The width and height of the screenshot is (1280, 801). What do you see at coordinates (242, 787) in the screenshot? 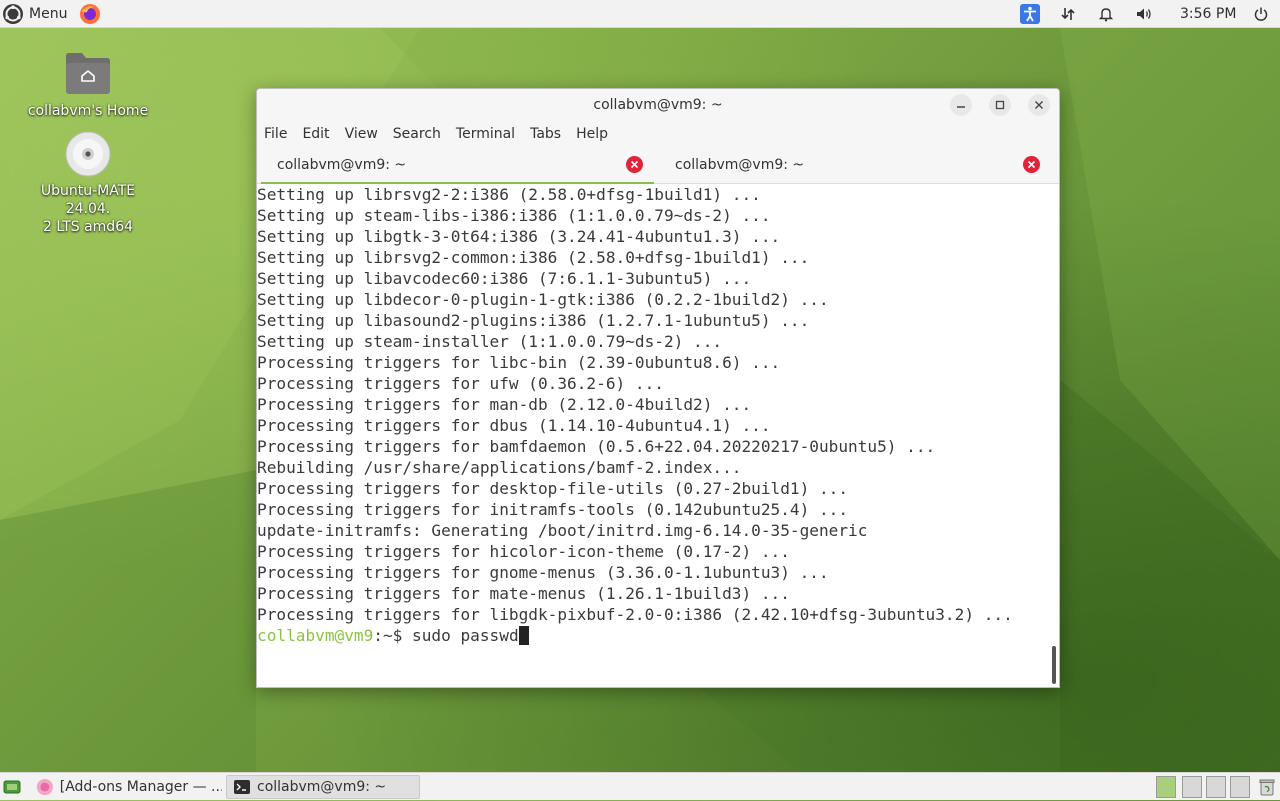
I see `terminal-icon` at bounding box center [242, 787].